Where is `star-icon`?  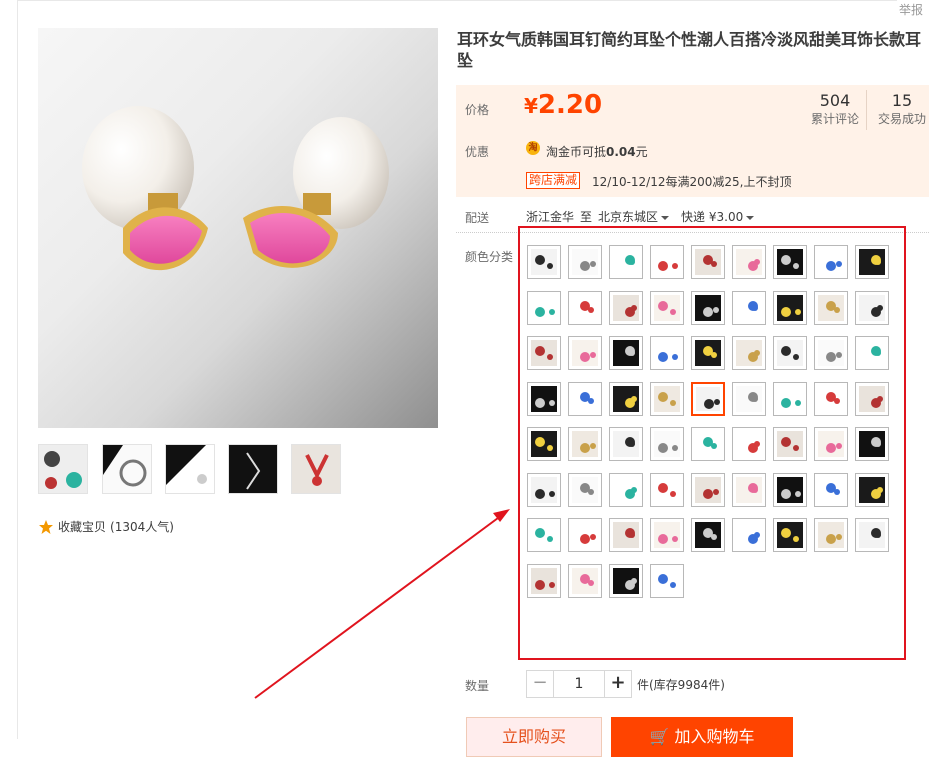 star-icon is located at coordinates (46, 526).